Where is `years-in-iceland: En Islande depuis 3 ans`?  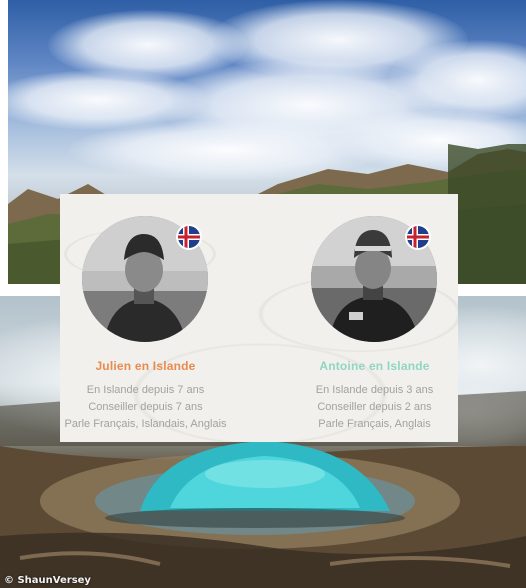 years-in-iceland: En Islande depuis 3 ans is located at coordinates (374, 390).